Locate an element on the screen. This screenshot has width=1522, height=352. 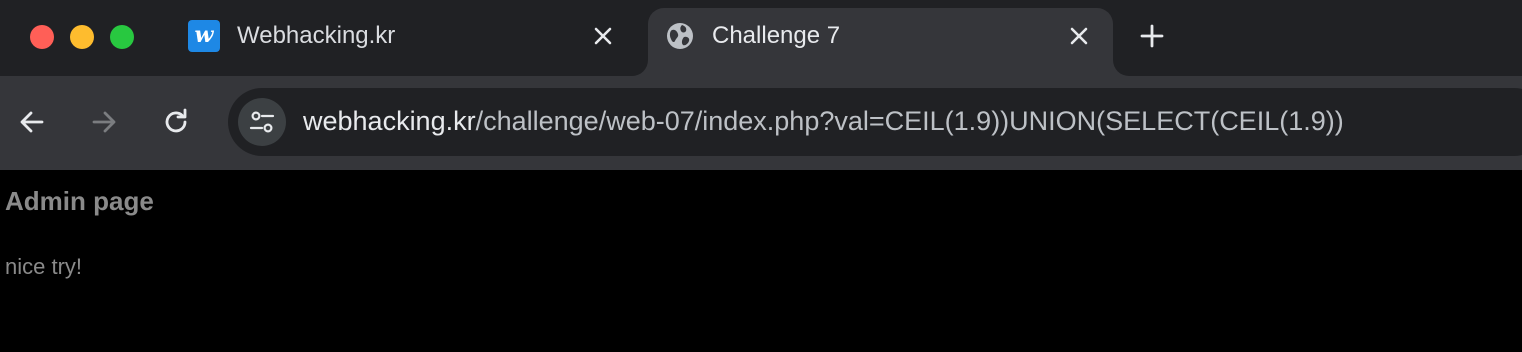
window-minimize-button is located at coordinates (82, 37).